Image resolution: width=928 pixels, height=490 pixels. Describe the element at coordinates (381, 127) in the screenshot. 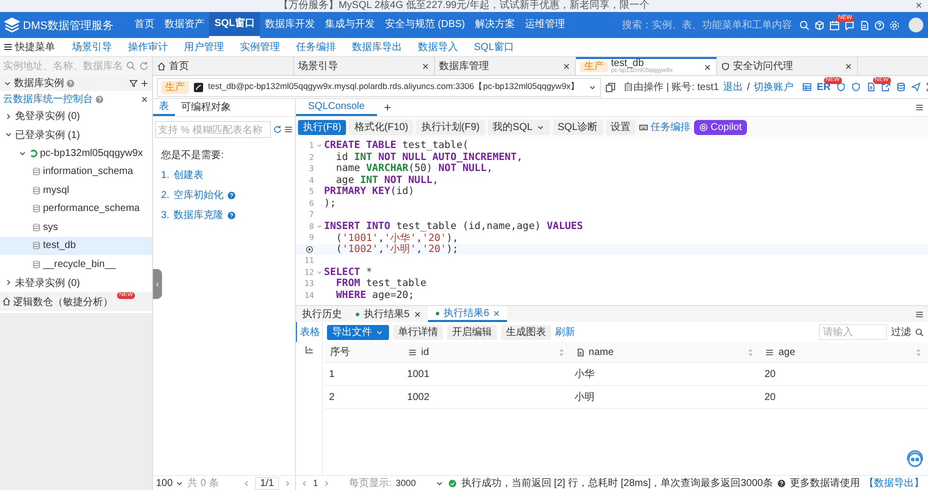

I see `toolbar-button: 格式化(F10)` at that location.